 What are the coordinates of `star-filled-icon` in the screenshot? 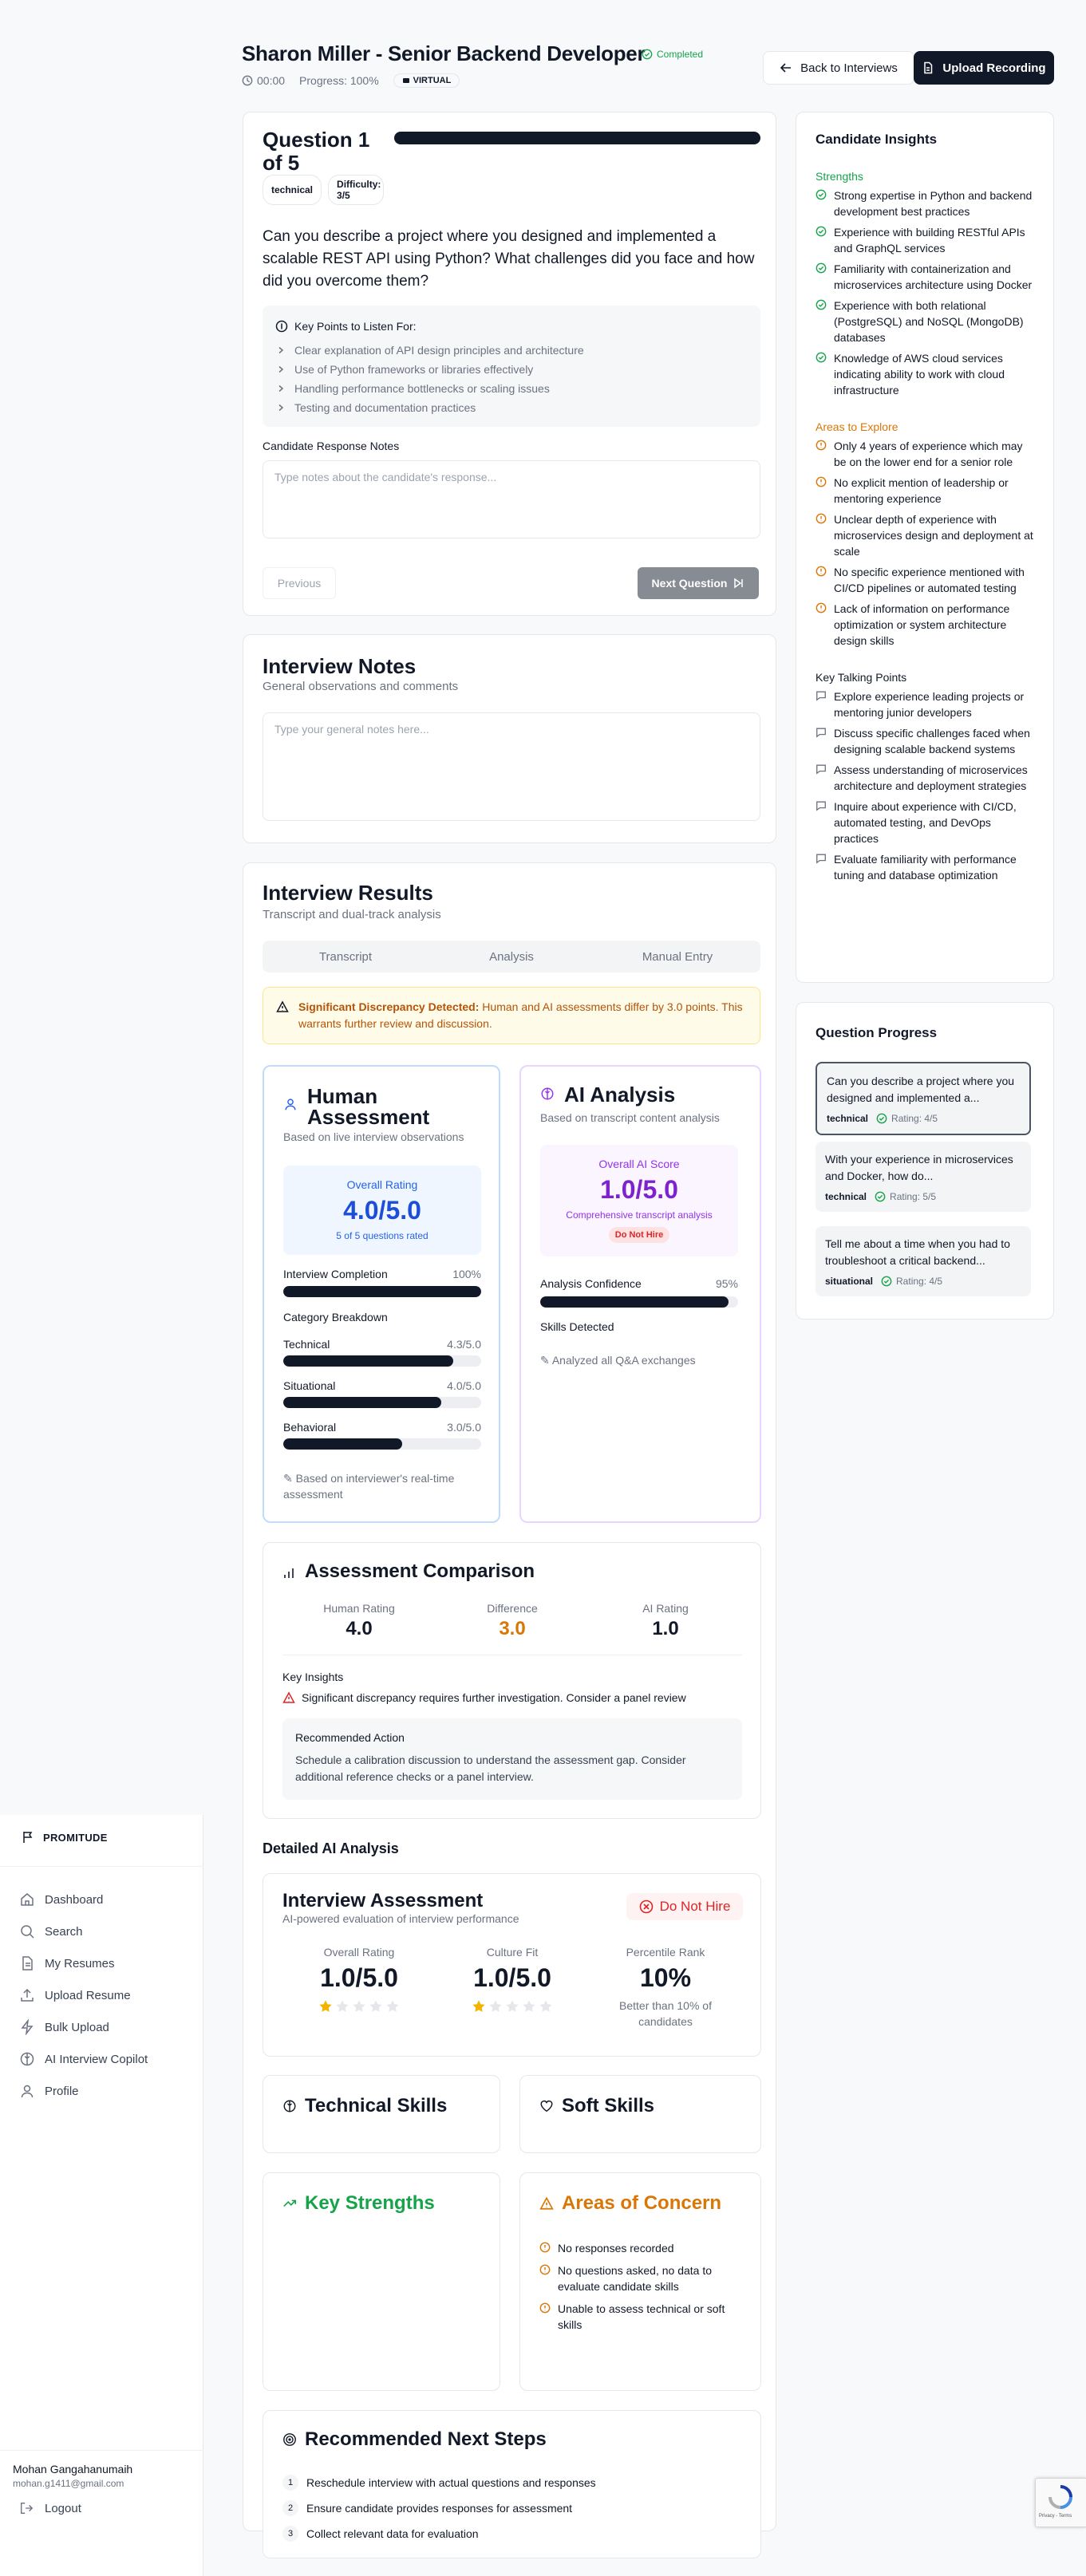 It's located at (478, 2006).